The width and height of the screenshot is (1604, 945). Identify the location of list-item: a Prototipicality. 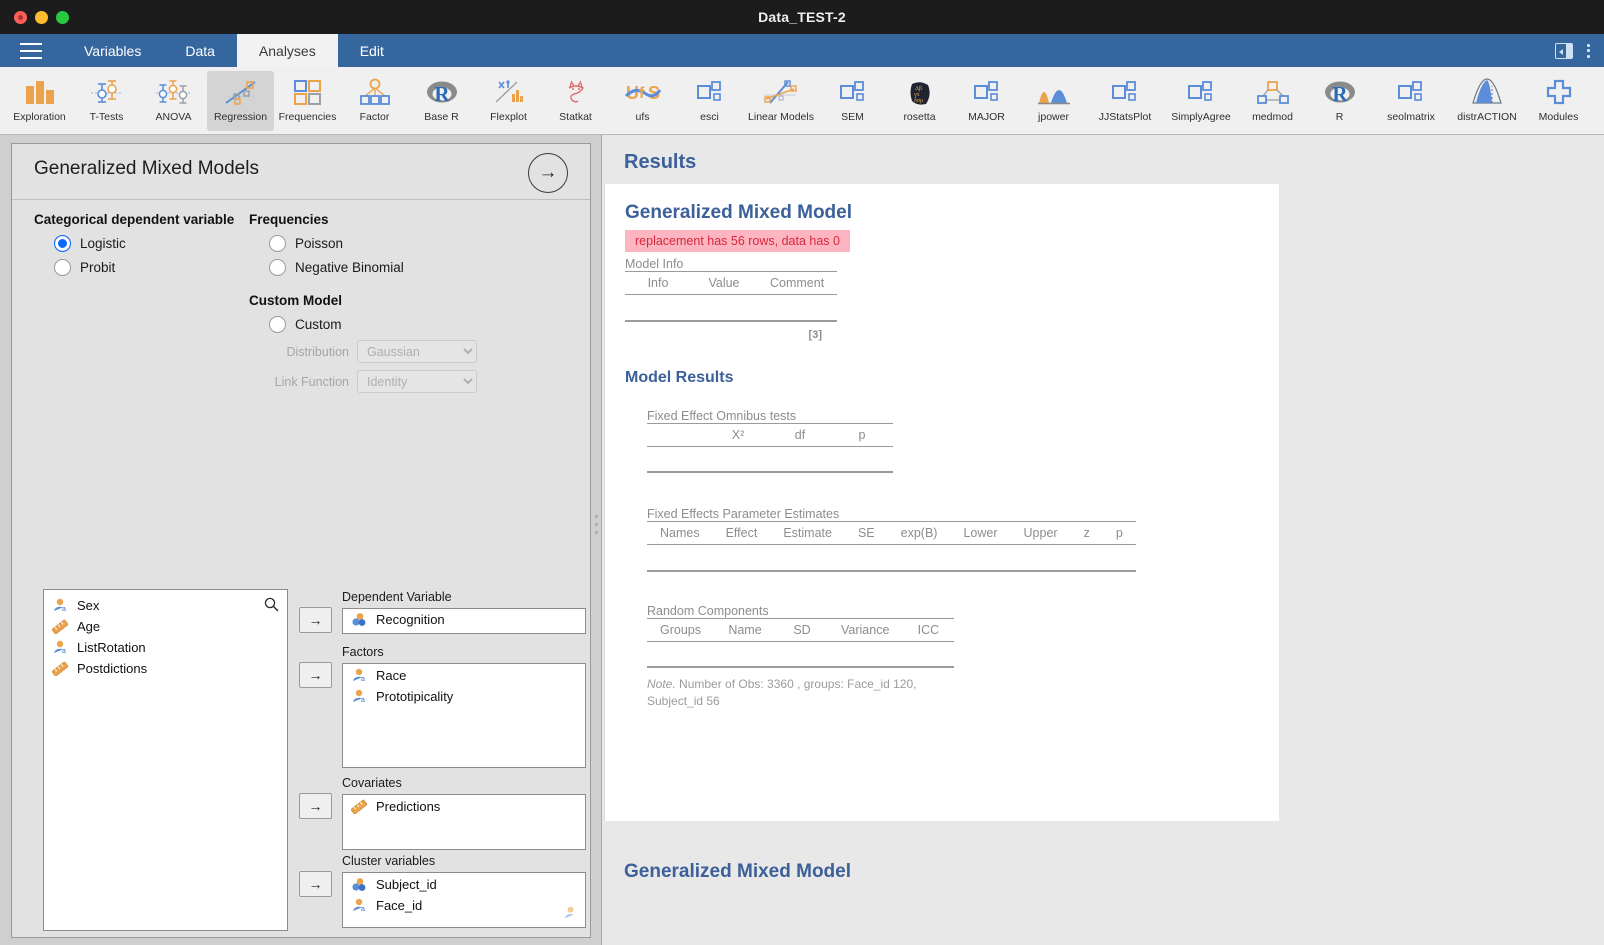
(464, 696).